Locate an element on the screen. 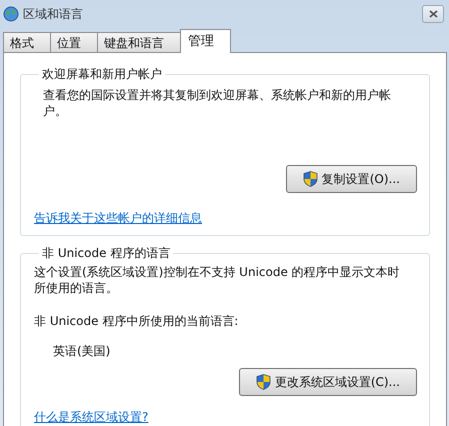  group-title: 非 Unicode 程序的语言 is located at coordinates (106, 253).